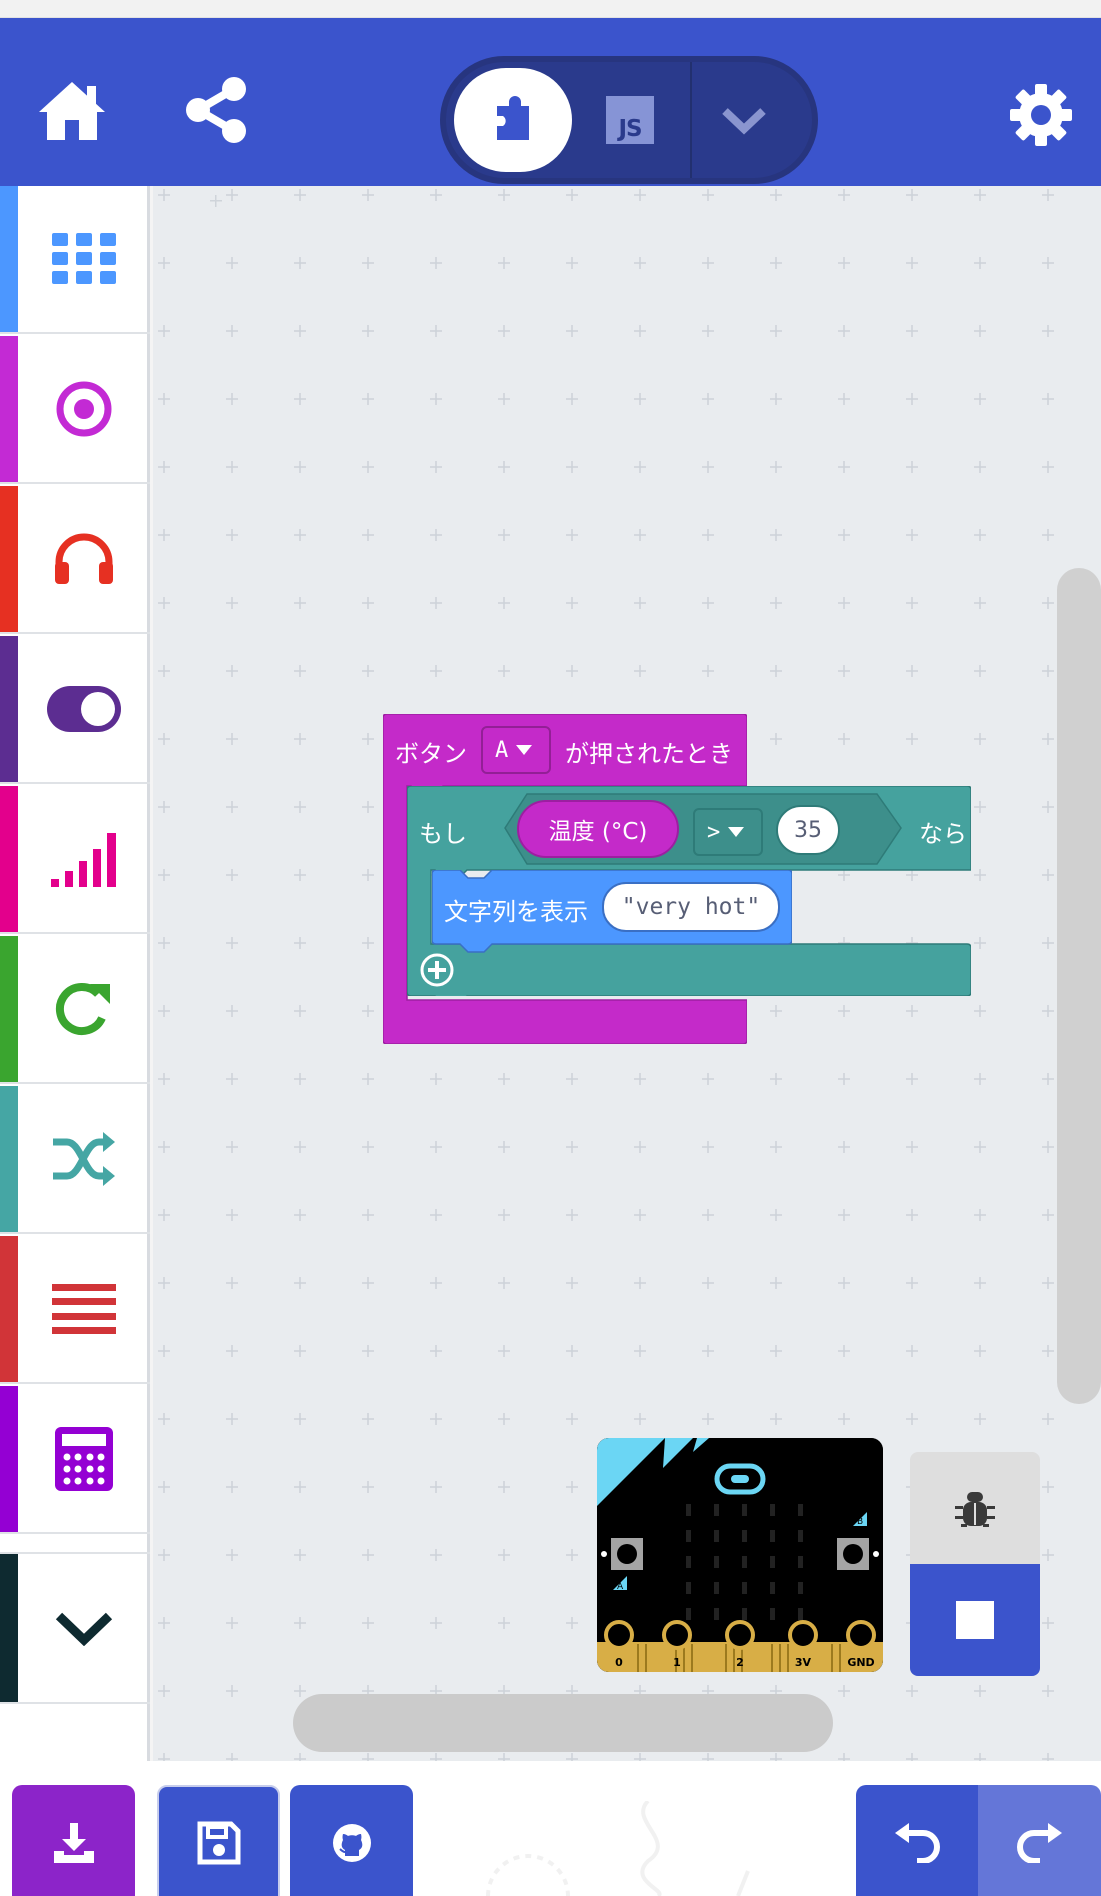 This screenshot has height=1896, width=1101. I want to click on then-label: なら, so click(943, 834).